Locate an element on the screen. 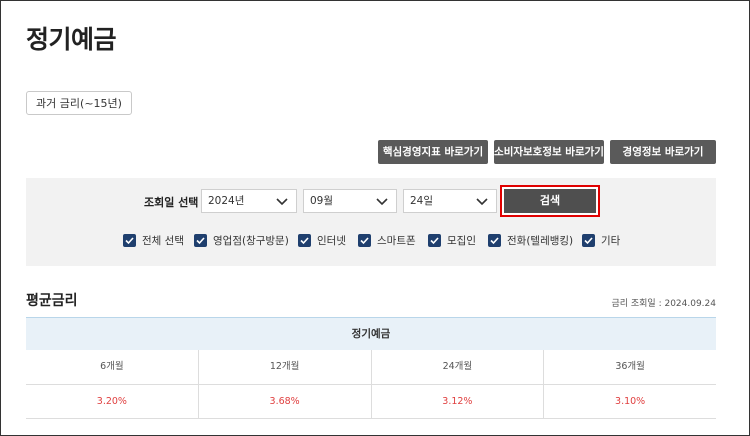  checkbox-other: 기타 is located at coordinates (601, 241).